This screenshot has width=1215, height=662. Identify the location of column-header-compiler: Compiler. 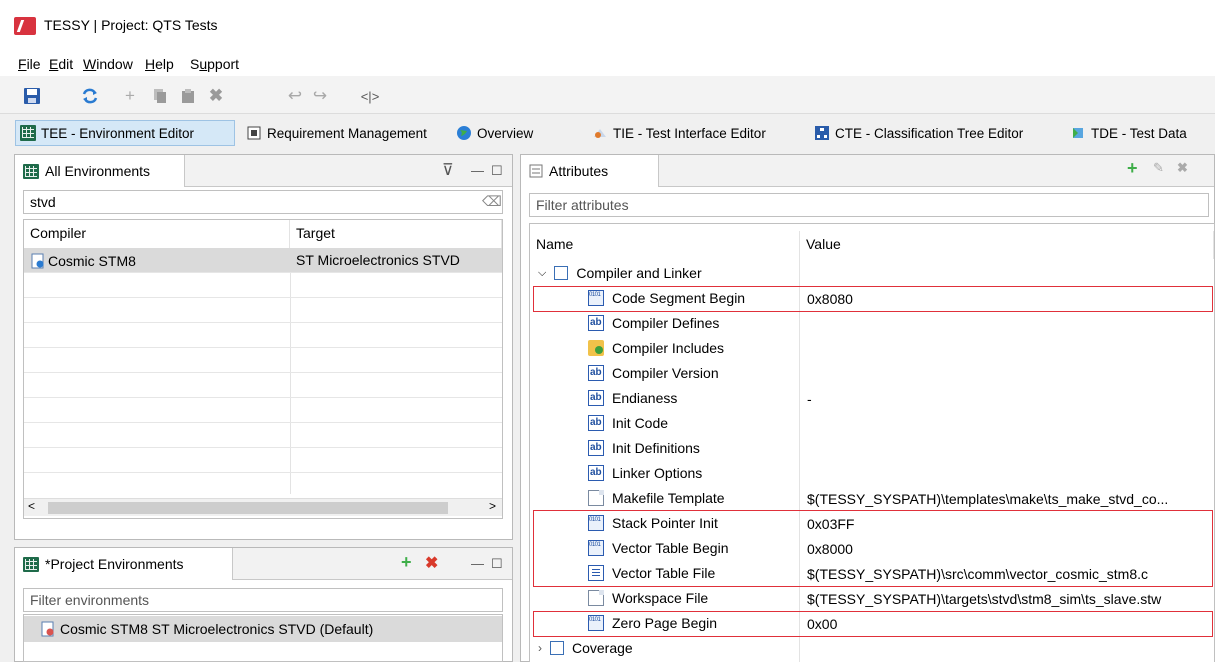
(157, 234).